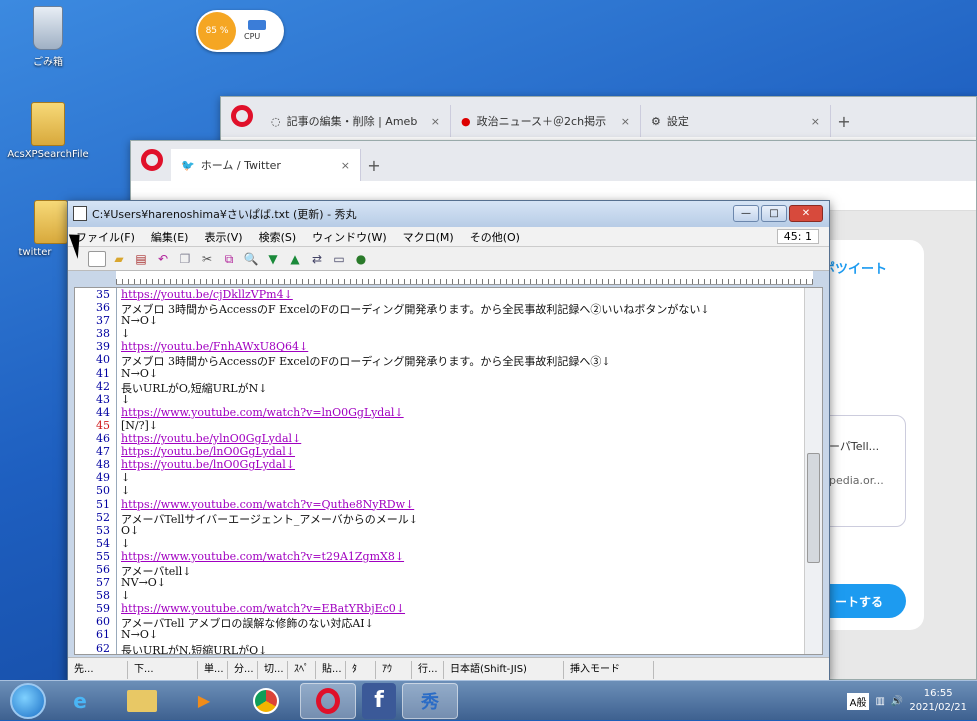 This screenshot has width=977, height=721. What do you see at coordinates (439, 595) in the screenshot?
I see `editor-line: 58↓` at bounding box center [439, 595].